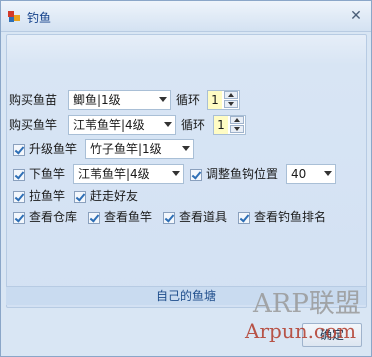 This screenshot has width=372, height=357. Describe the element at coordinates (53, 149) in the screenshot. I see `upgrade-rod-label: 升级鱼竿` at that location.